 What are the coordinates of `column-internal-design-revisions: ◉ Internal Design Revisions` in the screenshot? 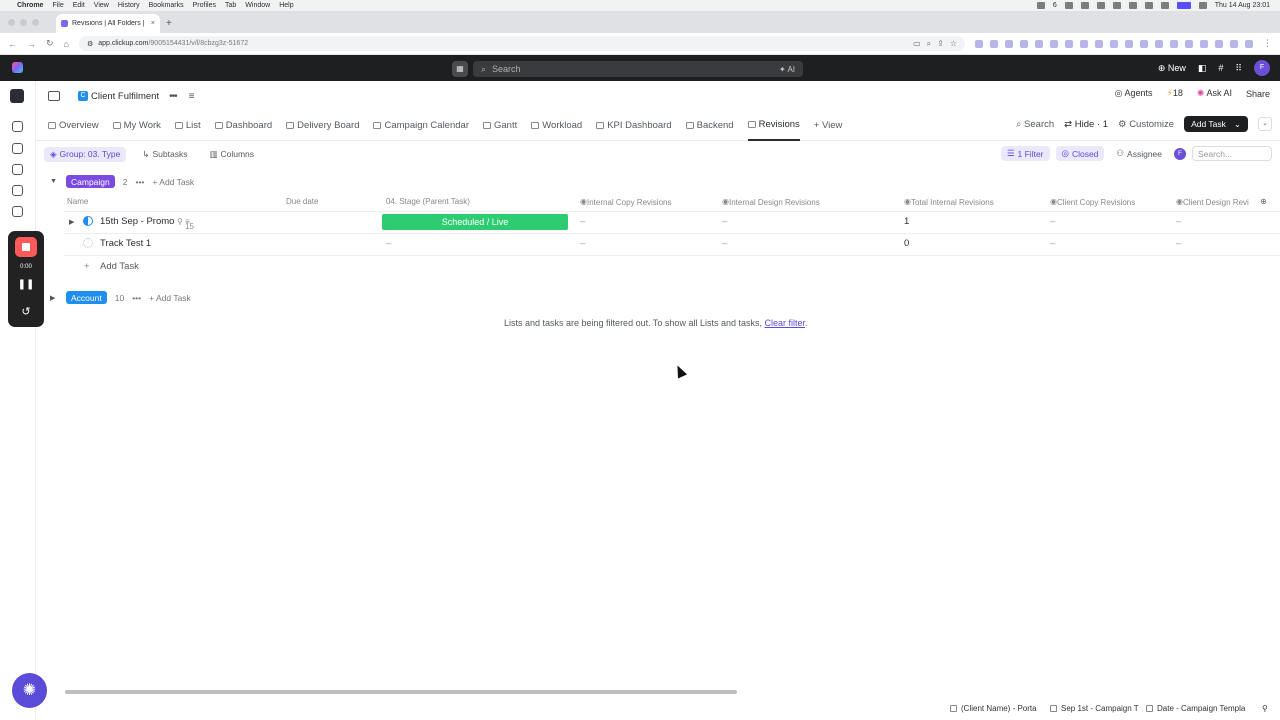 It's located at (771, 202).